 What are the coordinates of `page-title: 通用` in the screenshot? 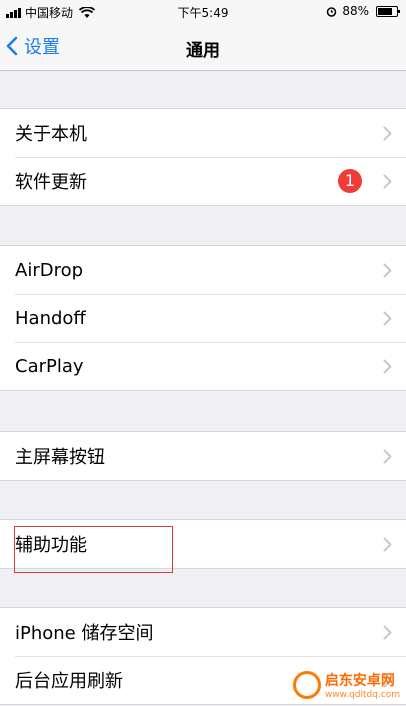 It's located at (203, 51).